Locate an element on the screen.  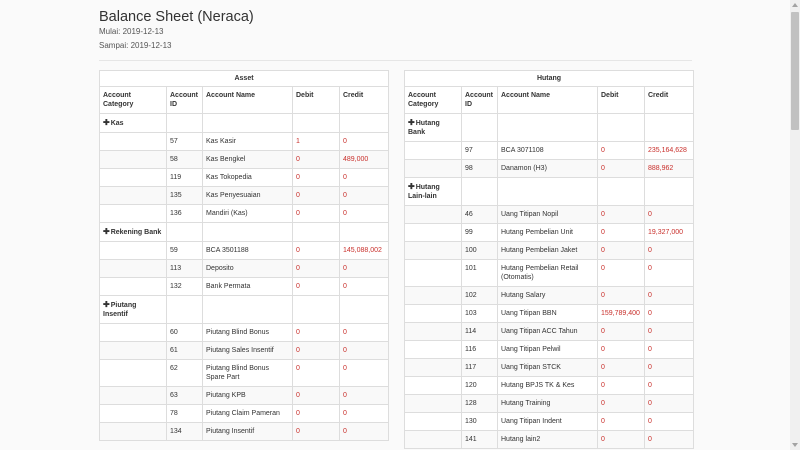
account-name: Kas Tokopedia is located at coordinates (247, 177).